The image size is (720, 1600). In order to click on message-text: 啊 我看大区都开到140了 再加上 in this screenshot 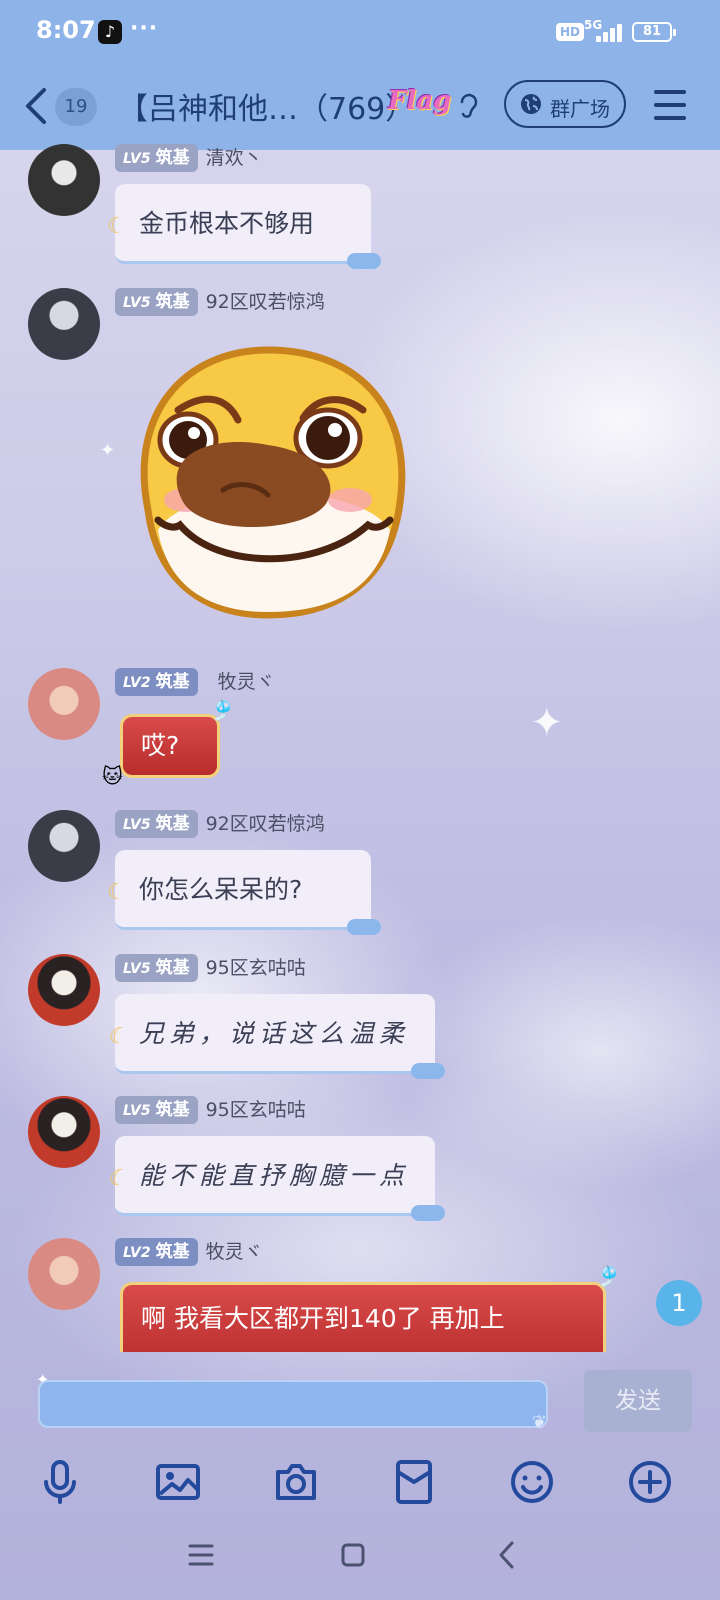, I will do `click(323, 1318)`.